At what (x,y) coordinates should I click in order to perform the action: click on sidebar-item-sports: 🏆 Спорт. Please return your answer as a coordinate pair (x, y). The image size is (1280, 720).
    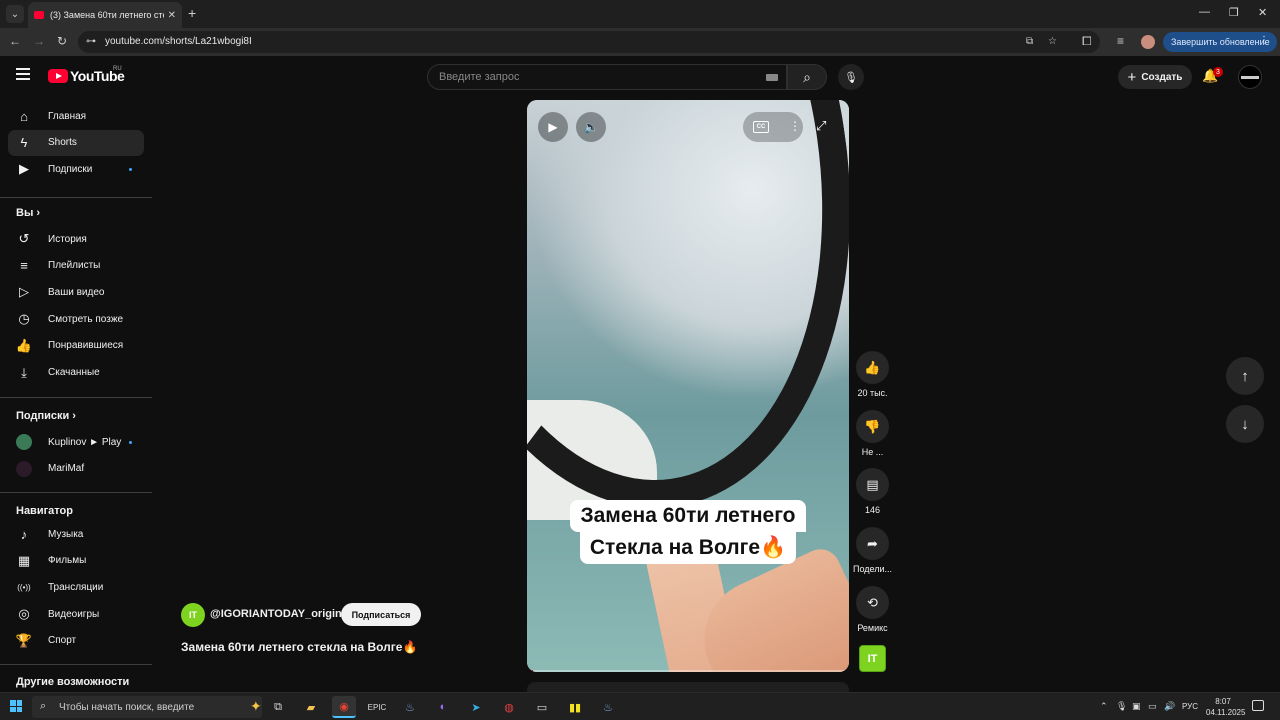
    Looking at the image, I should click on (76, 641).